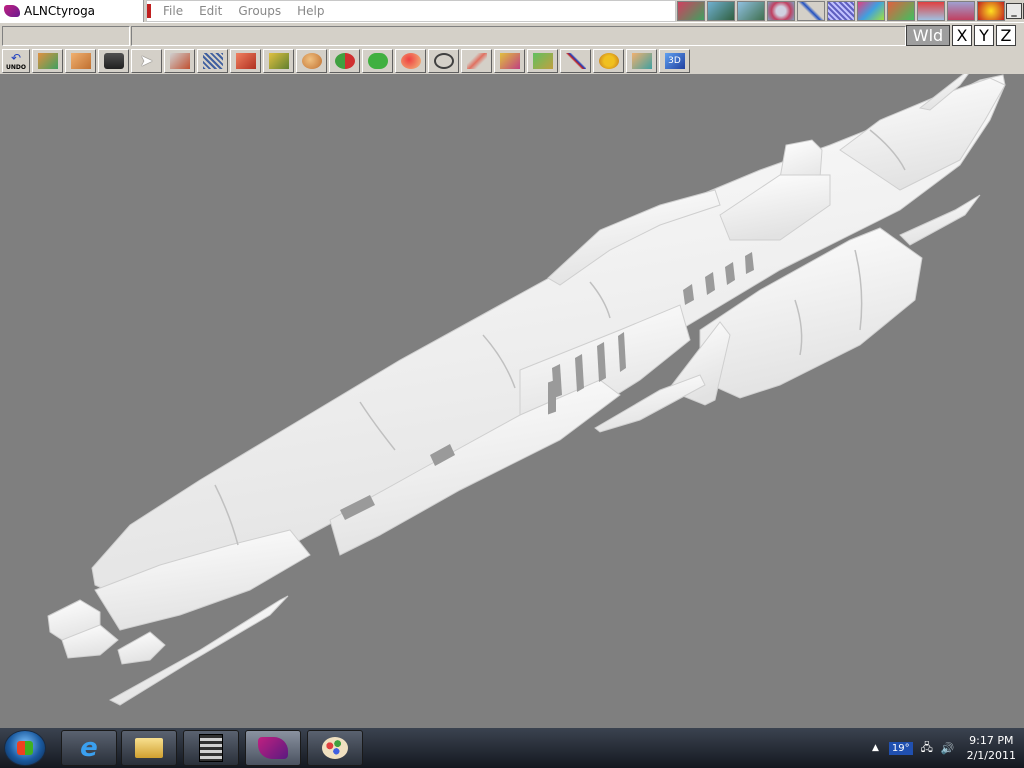 This screenshot has height=768, width=1024. I want to click on sphere-icon, so click(311, 61).